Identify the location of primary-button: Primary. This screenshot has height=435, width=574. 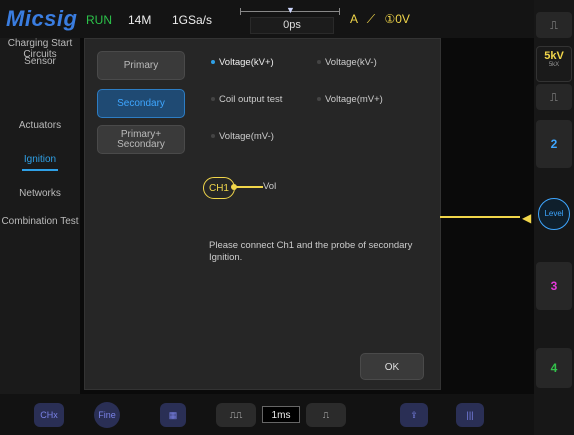
(141, 65).